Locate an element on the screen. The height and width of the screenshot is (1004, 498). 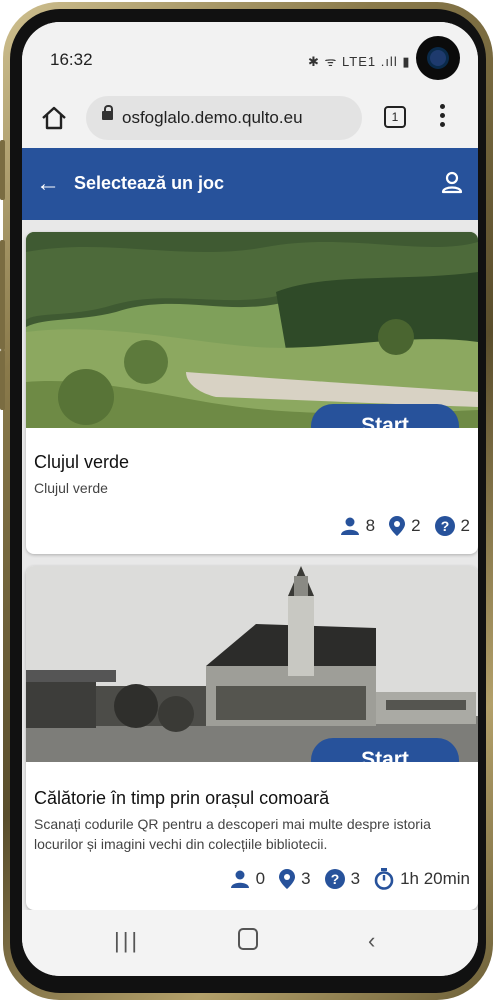
locations-count: 3 is located at coordinates (306, 878).